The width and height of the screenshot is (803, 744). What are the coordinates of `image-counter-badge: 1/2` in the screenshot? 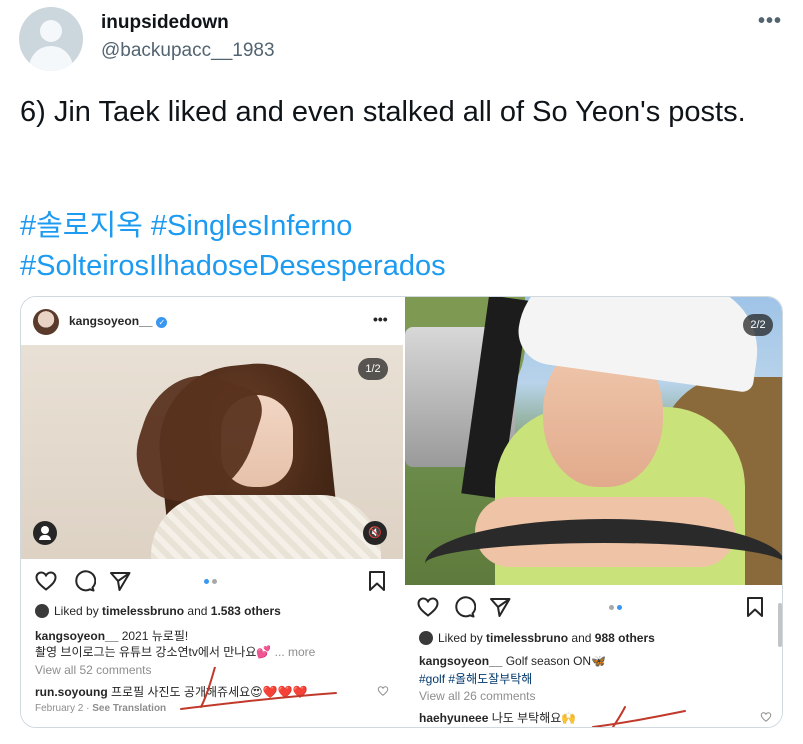 It's located at (373, 369).